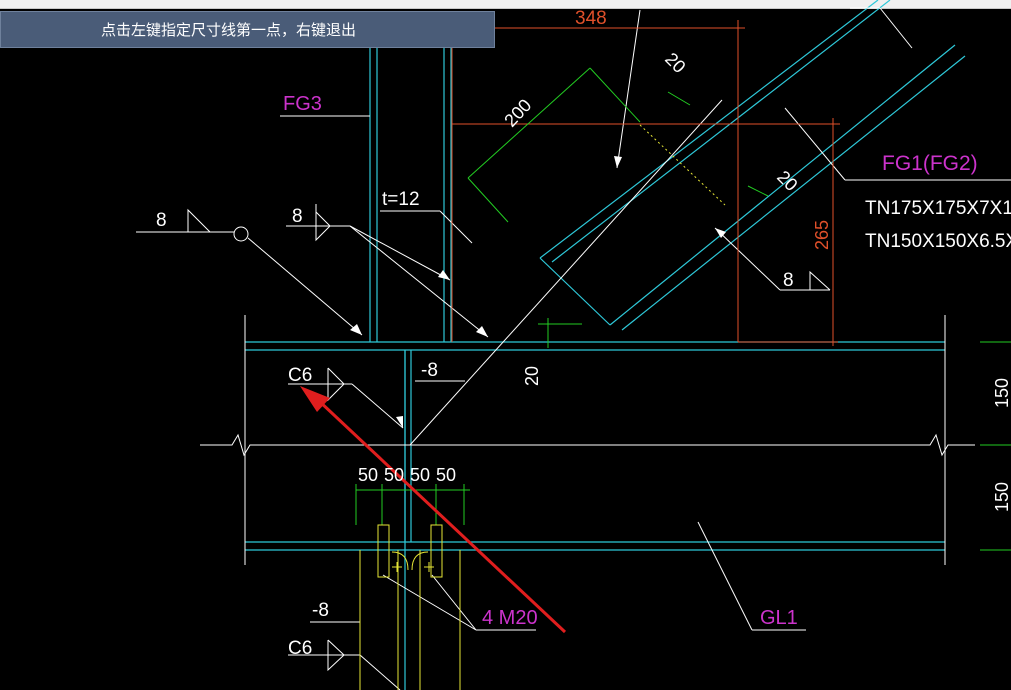 This screenshot has width=1011, height=690. What do you see at coordinates (938, 208) in the screenshot?
I see `label-tn1: TN175X175X7X11` at bounding box center [938, 208].